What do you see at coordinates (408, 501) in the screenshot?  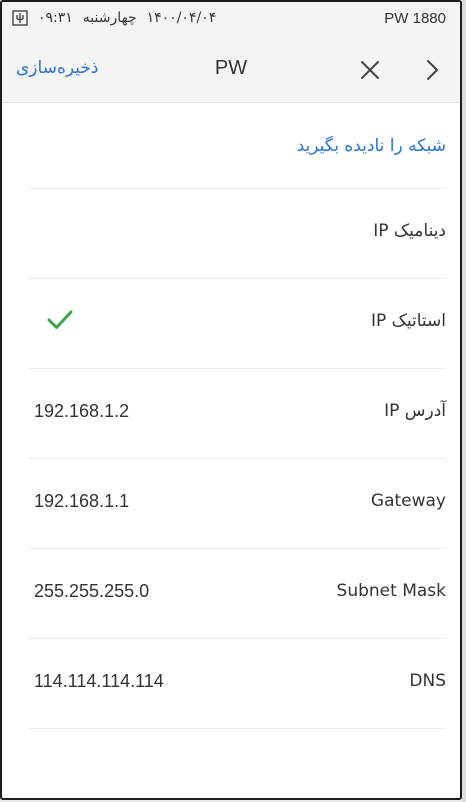 I see `gateway-label: Gateway` at bounding box center [408, 501].